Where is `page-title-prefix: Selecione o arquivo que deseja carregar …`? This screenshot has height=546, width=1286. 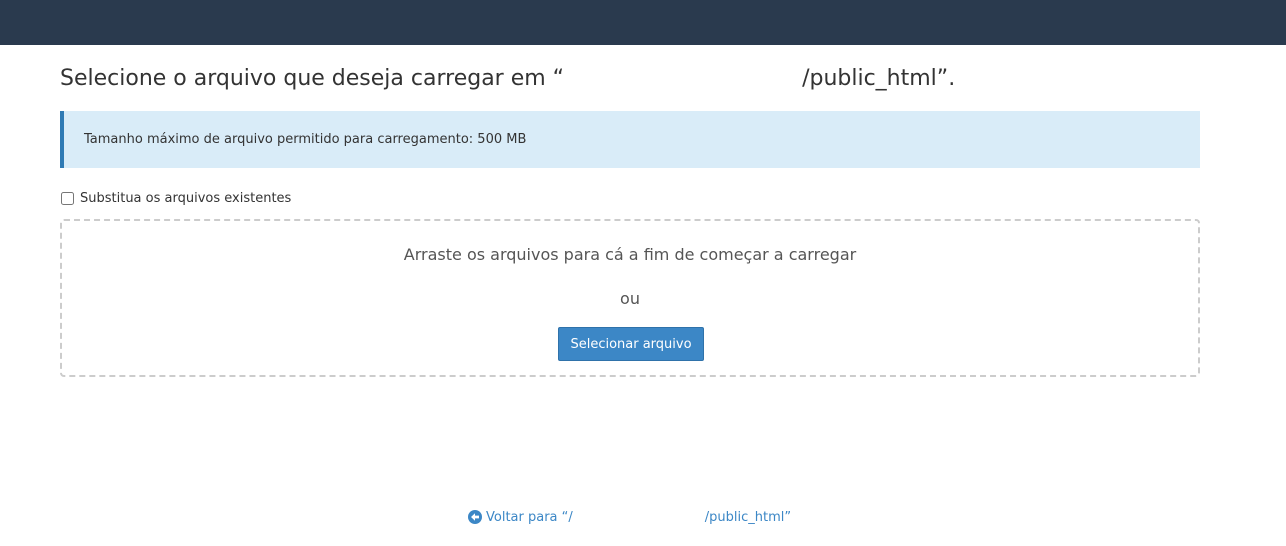 page-title-prefix: Selecione o arquivo que deseja carregar … is located at coordinates (312, 78).